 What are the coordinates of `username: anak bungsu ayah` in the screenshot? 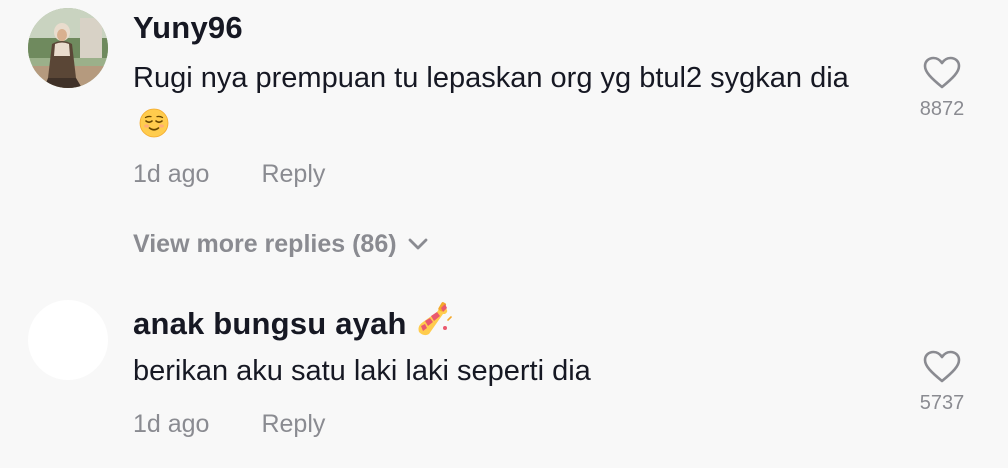 It's located at (293, 324).